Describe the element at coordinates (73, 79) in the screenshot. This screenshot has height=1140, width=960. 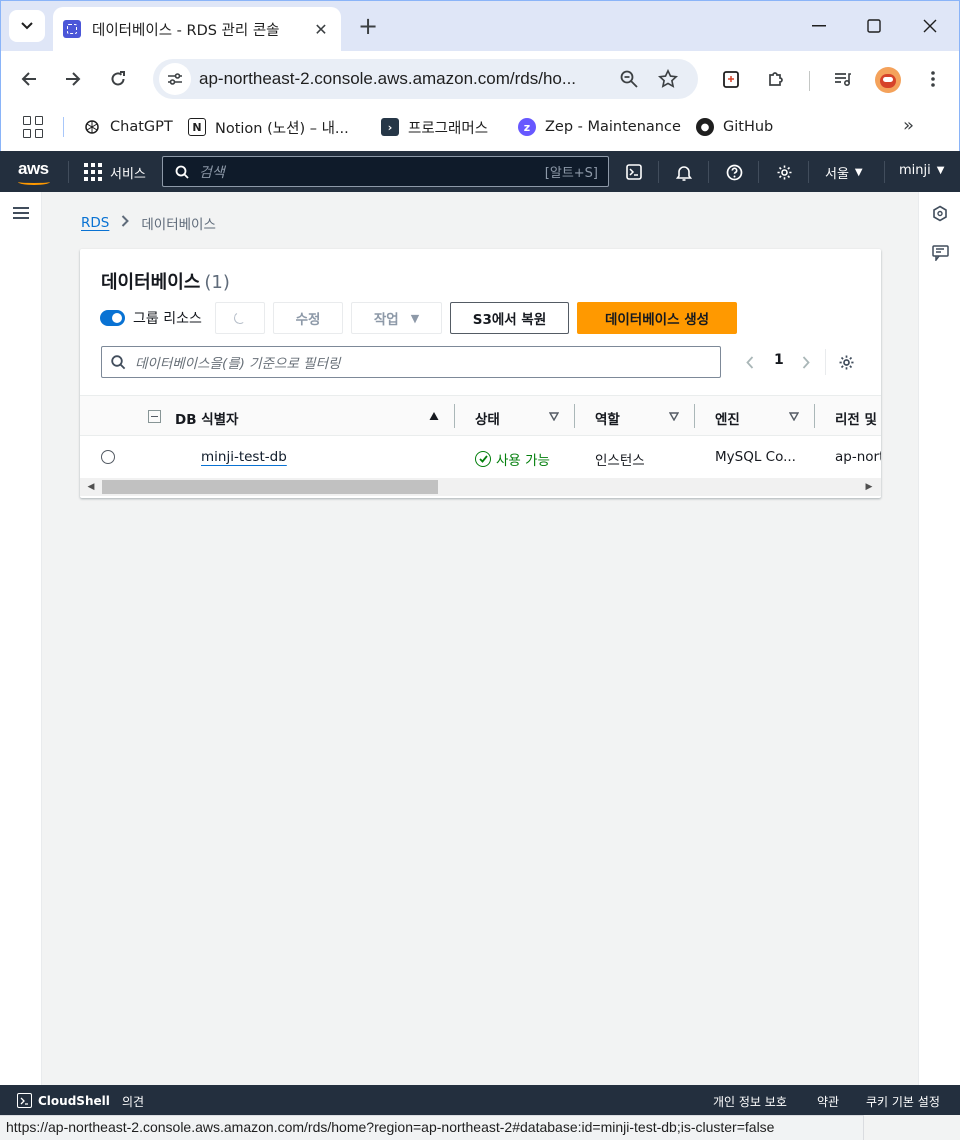
I see `forward-icon` at that location.